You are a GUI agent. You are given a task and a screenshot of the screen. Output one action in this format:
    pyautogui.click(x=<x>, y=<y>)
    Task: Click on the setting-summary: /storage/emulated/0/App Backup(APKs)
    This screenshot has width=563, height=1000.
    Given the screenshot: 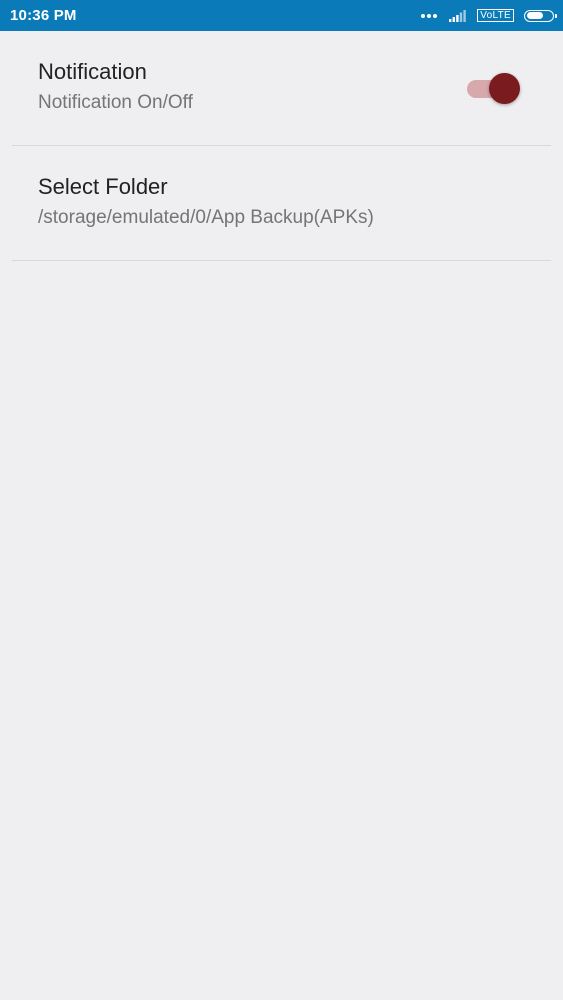 What is the action you would take?
    pyautogui.click(x=206, y=217)
    